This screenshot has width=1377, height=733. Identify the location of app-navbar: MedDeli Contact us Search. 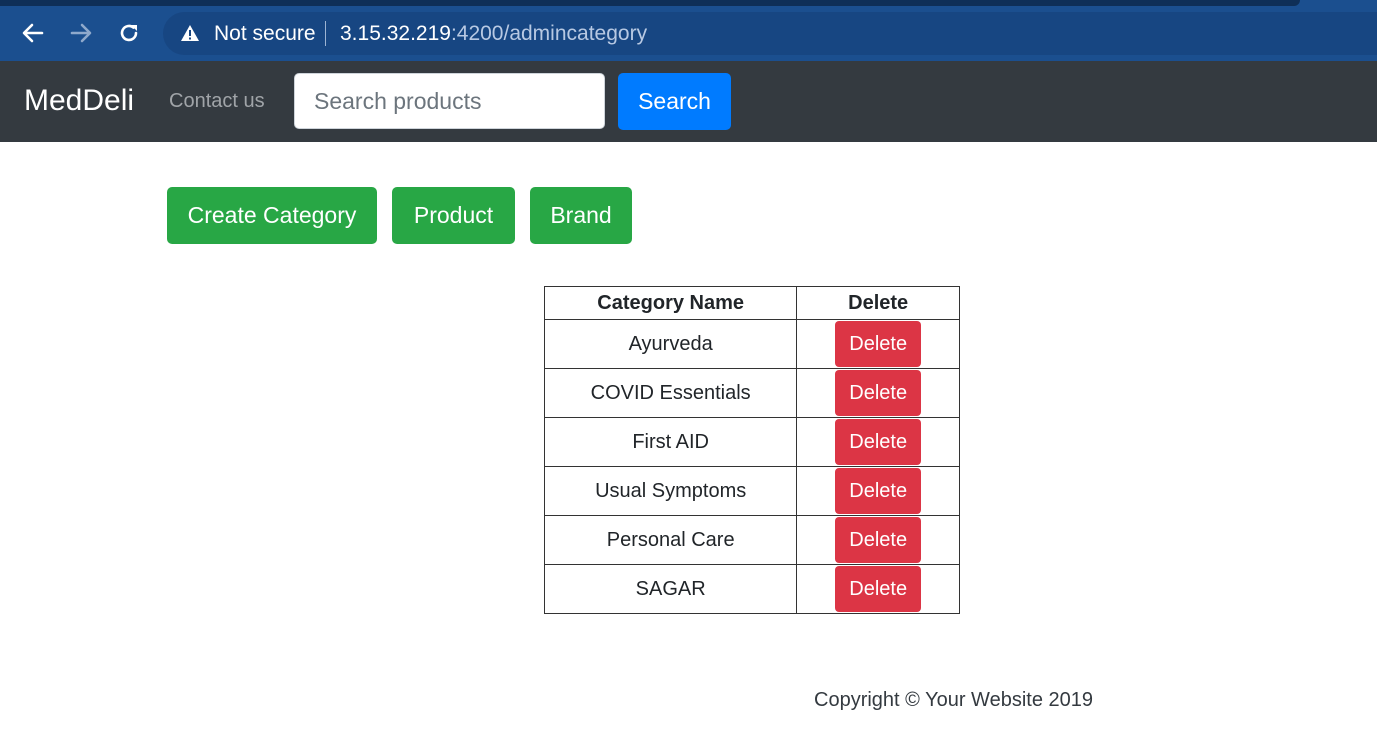
(688, 101).